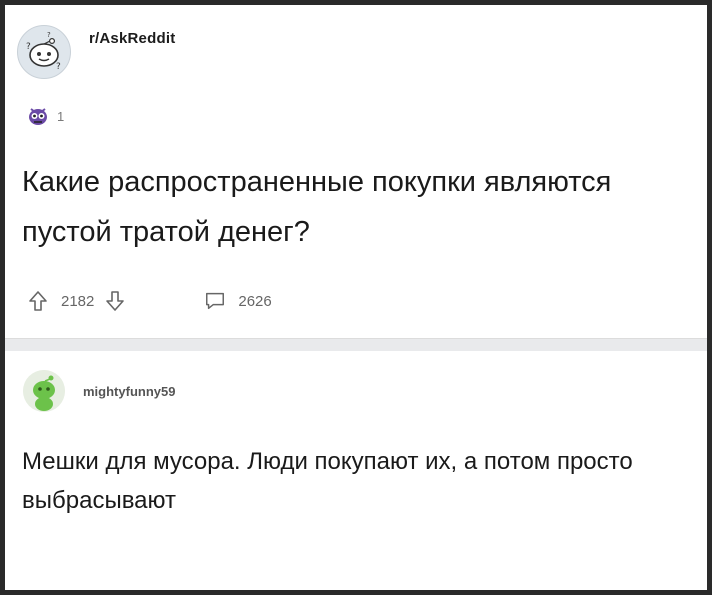  Describe the element at coordinates (115, 301) in the screenshot. I see `downvote-arrow-icon` at that location.